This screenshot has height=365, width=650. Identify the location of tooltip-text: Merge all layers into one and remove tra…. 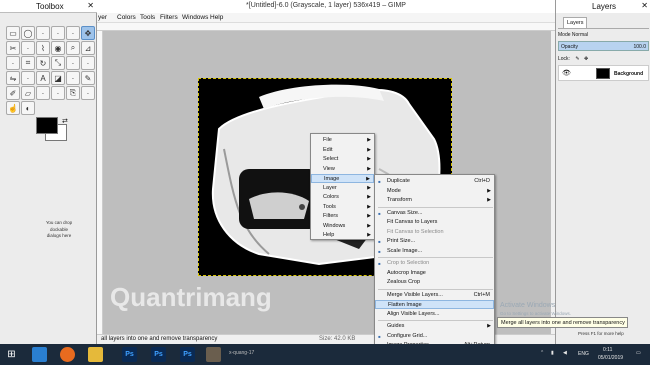
(563, 323).